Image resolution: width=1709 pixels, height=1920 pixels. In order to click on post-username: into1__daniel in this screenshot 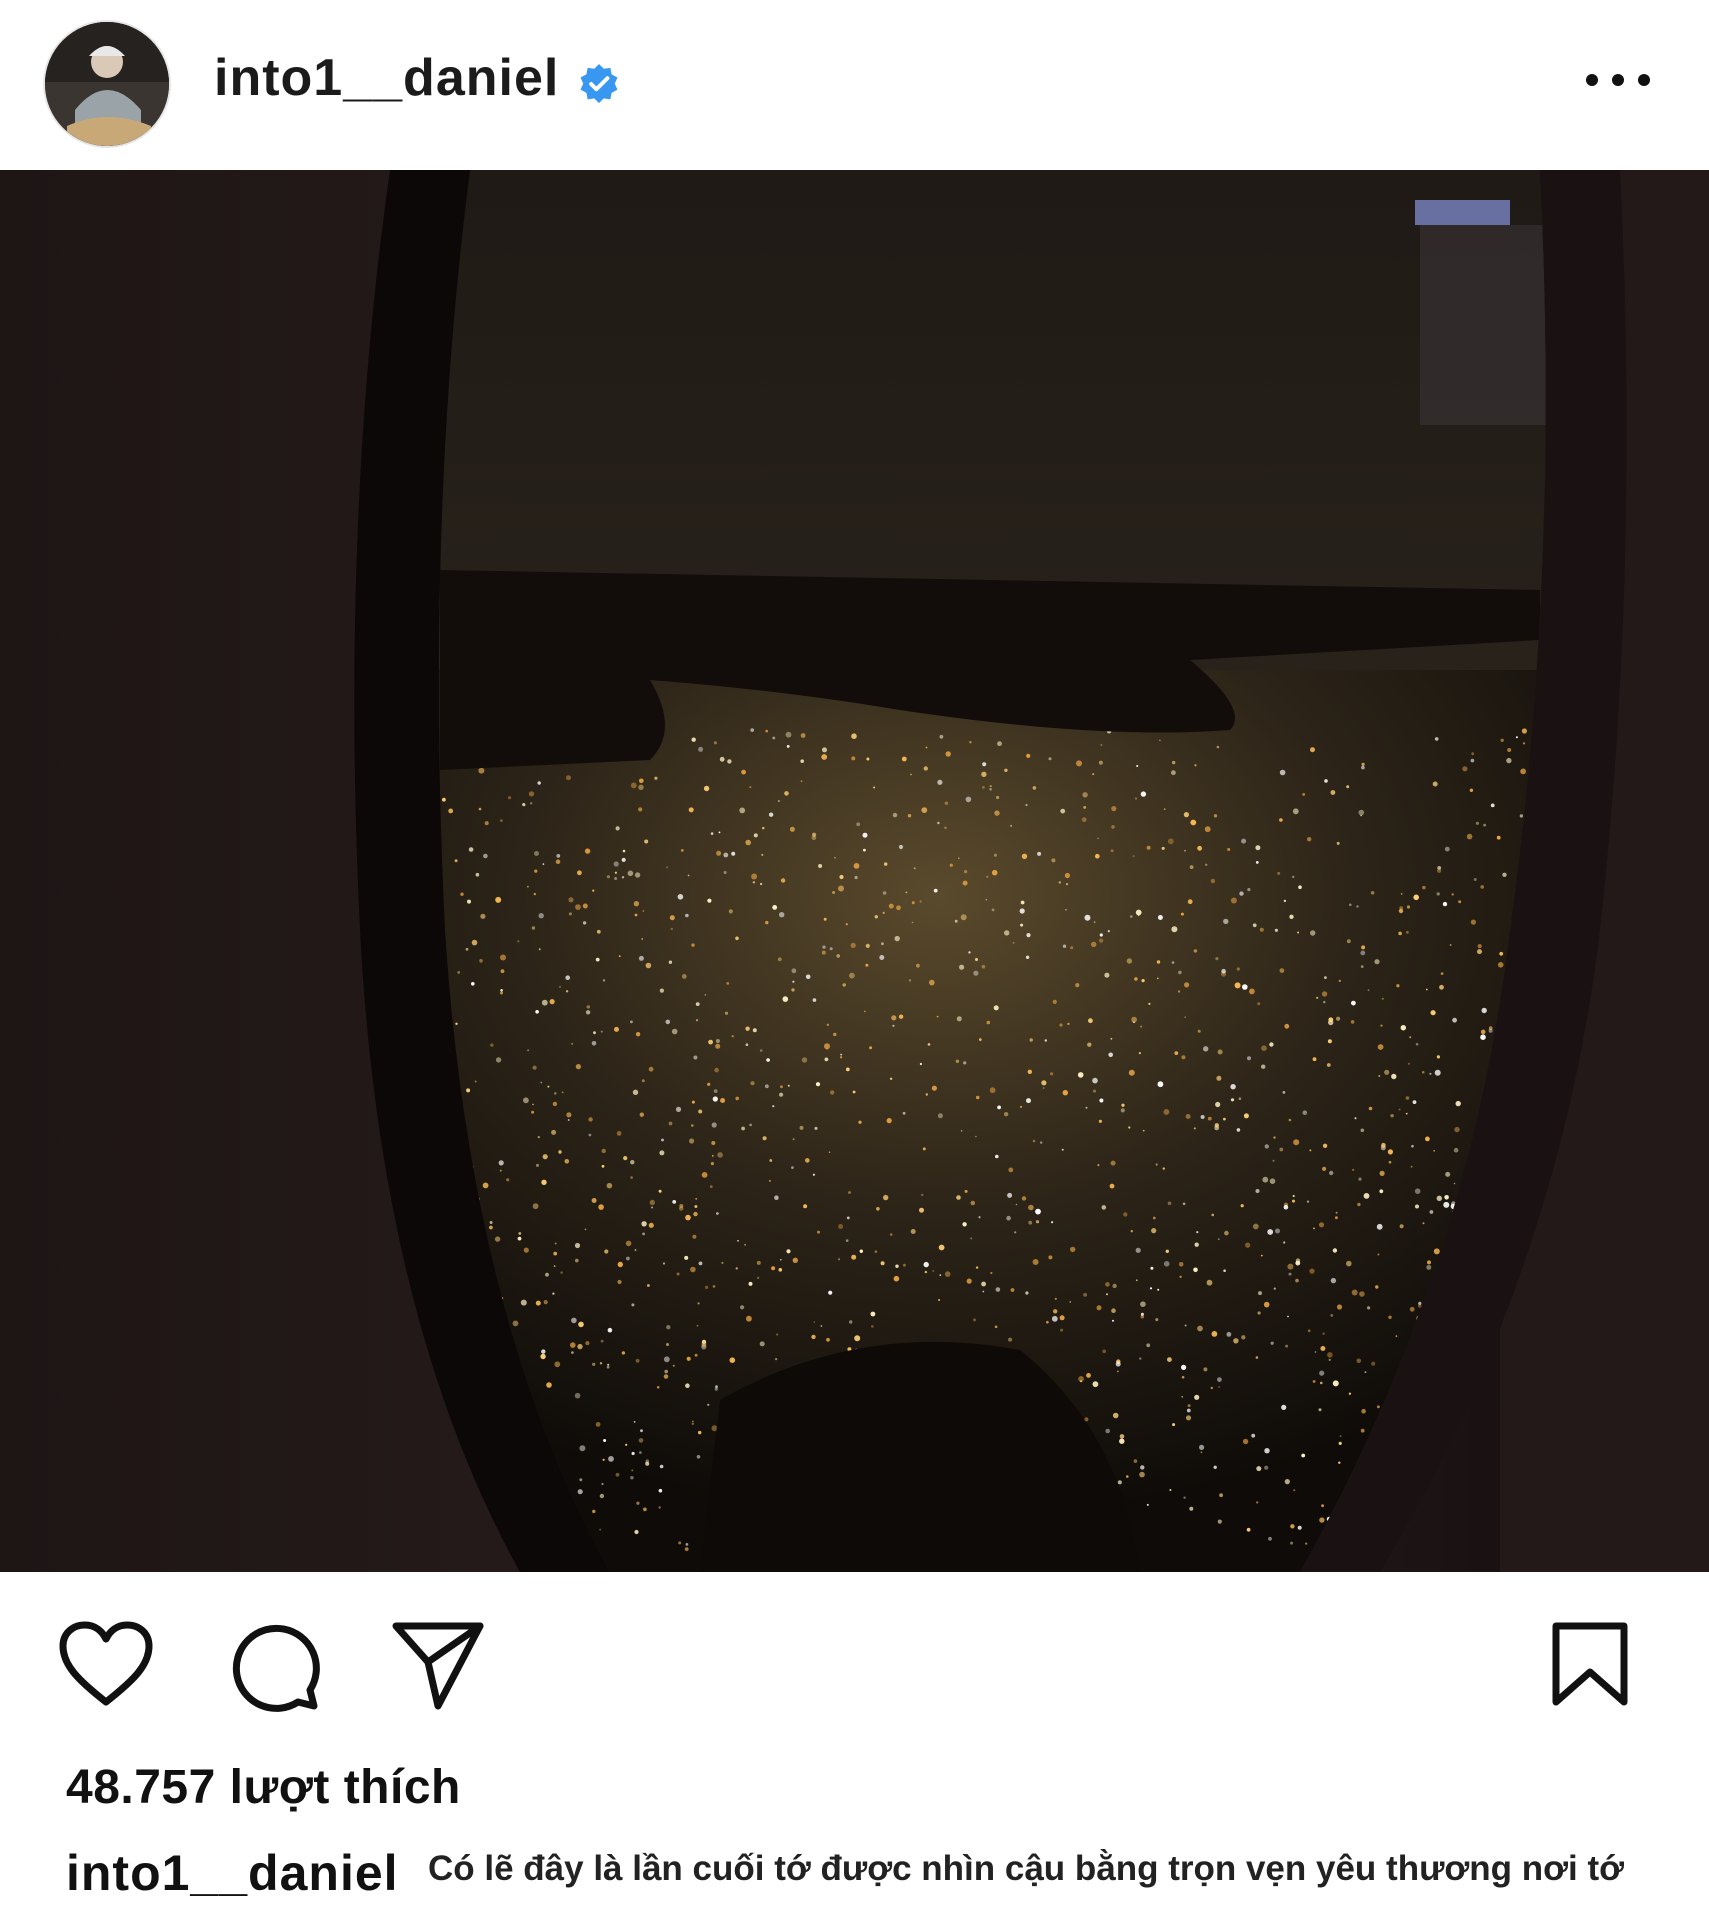, I will do `click(386, 78)`.